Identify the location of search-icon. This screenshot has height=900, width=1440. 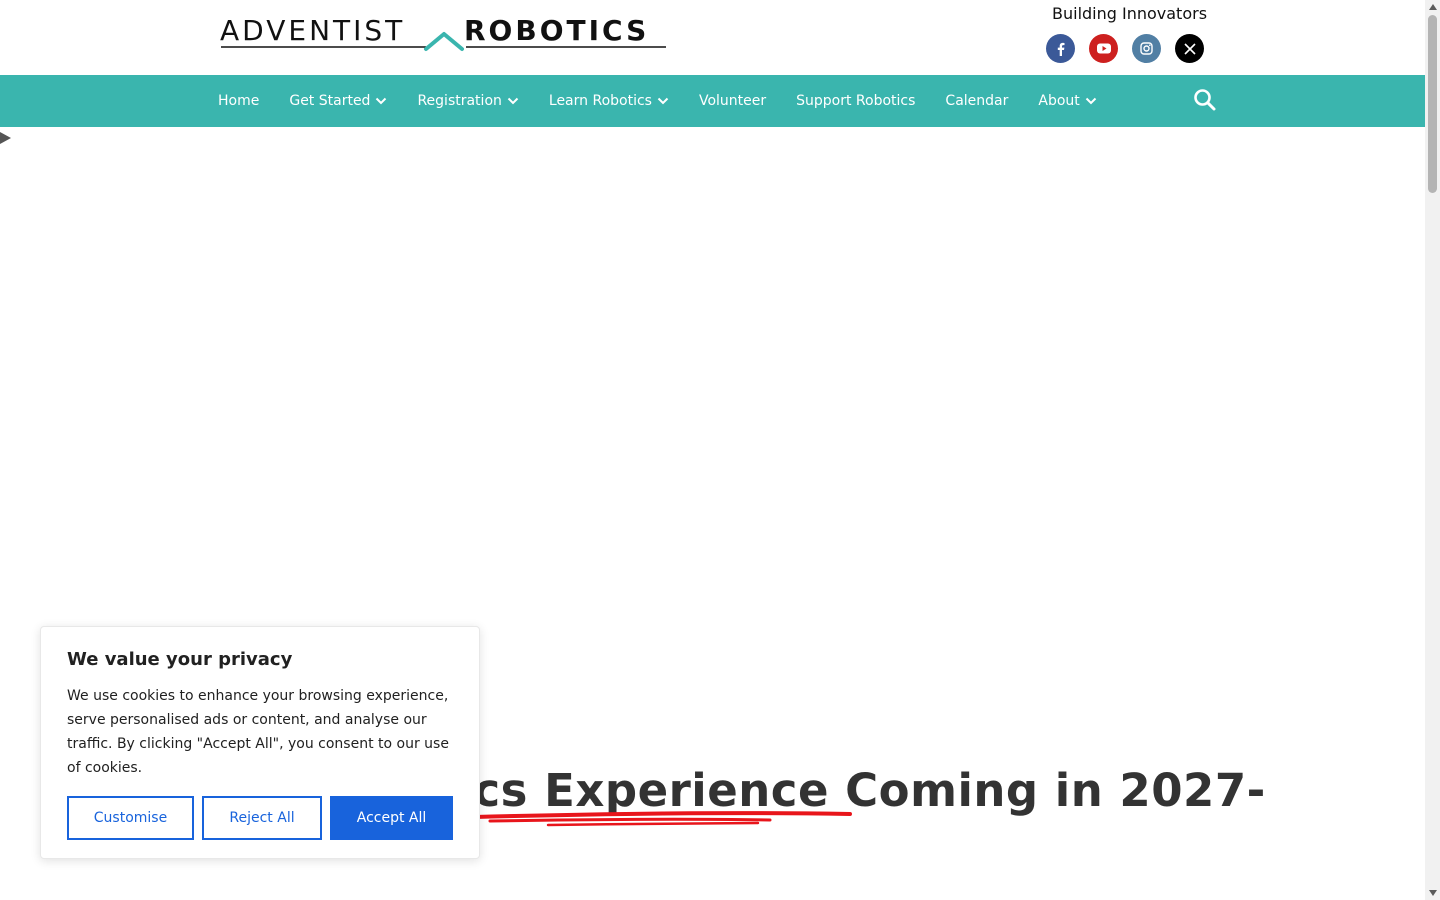
(1205, 100).